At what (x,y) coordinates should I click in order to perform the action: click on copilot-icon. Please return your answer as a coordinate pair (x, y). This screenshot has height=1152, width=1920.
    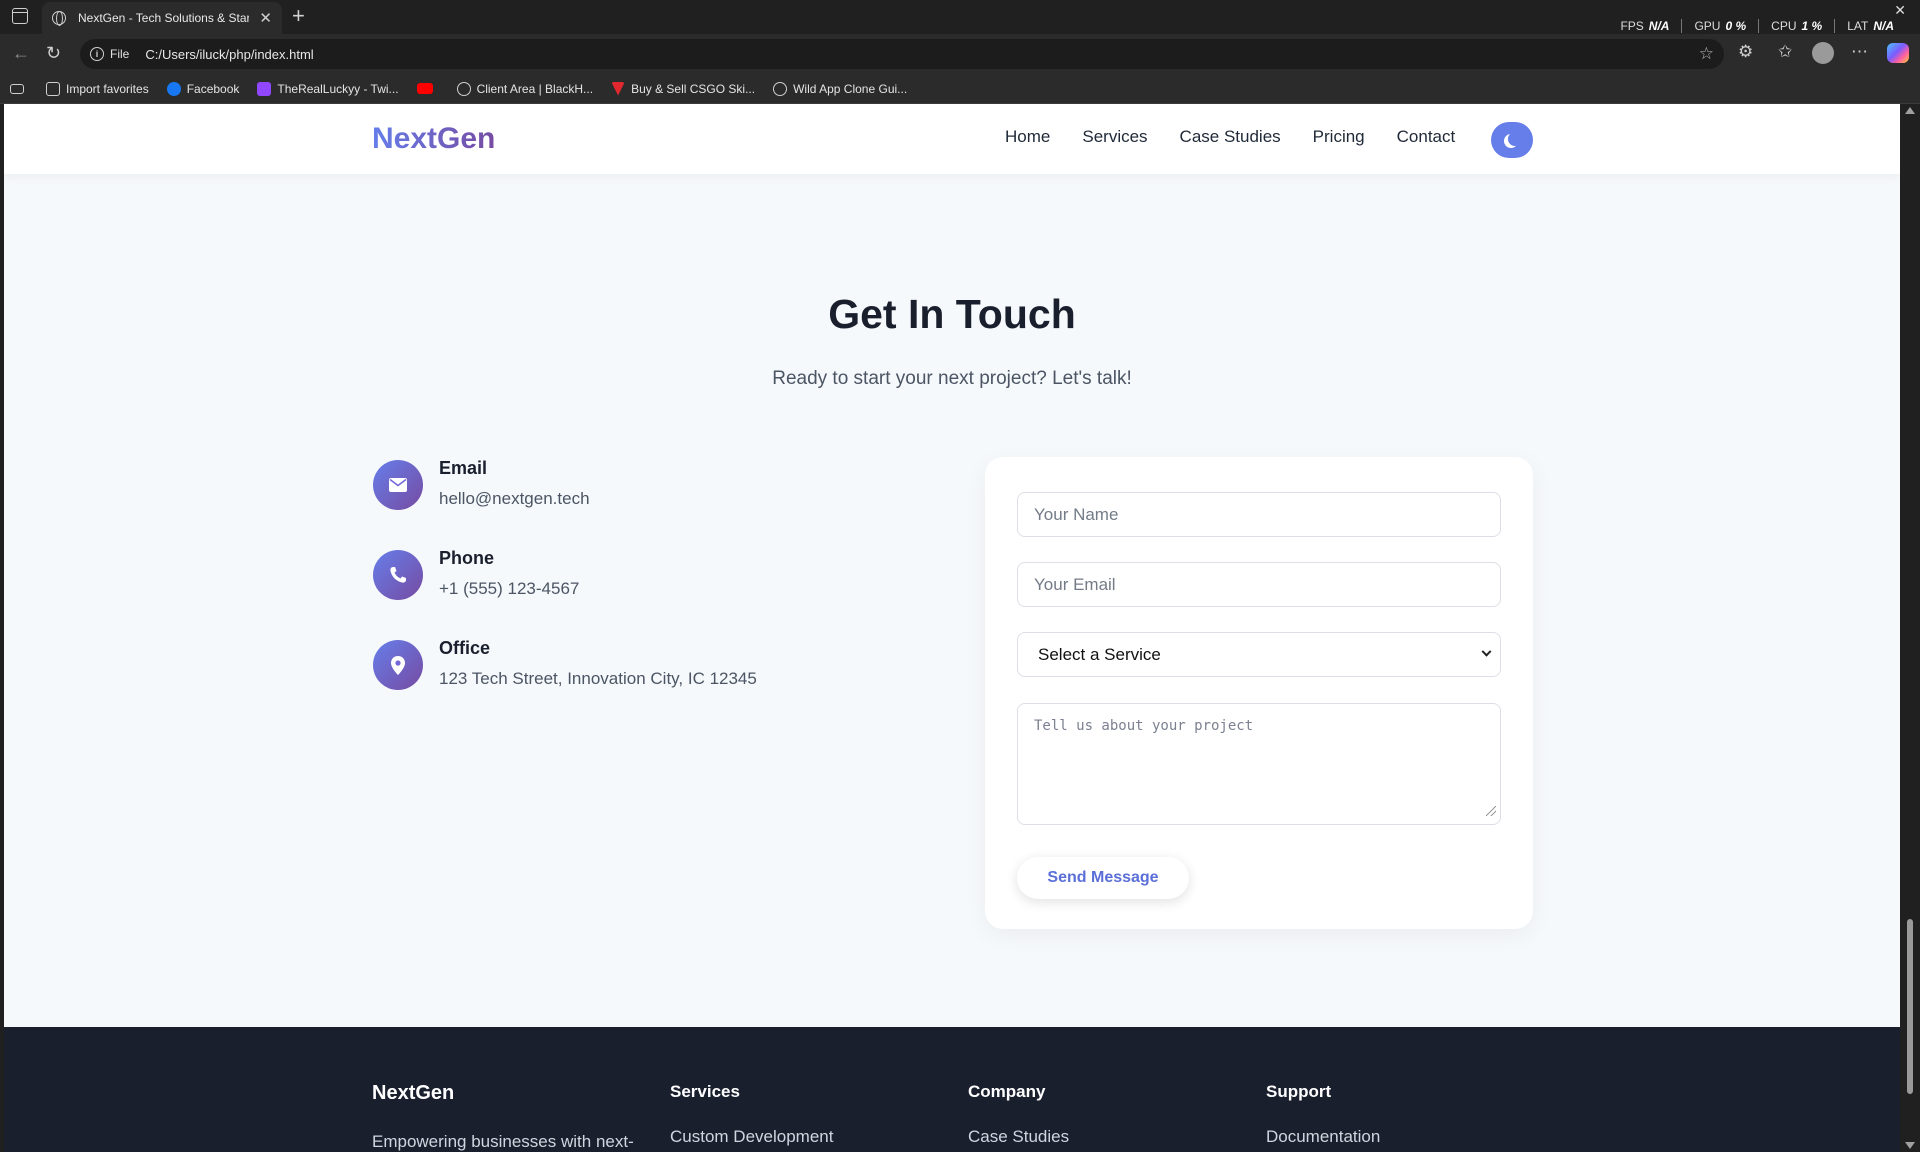
    Looking at the image, I should click on (1898, 53).